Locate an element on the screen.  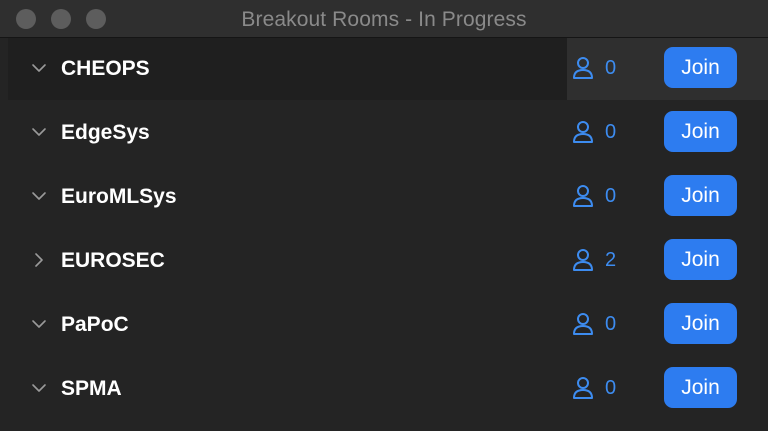
room-row-euromlsys: EuroMLSys 0 Join is located at coordinates (384, 196).